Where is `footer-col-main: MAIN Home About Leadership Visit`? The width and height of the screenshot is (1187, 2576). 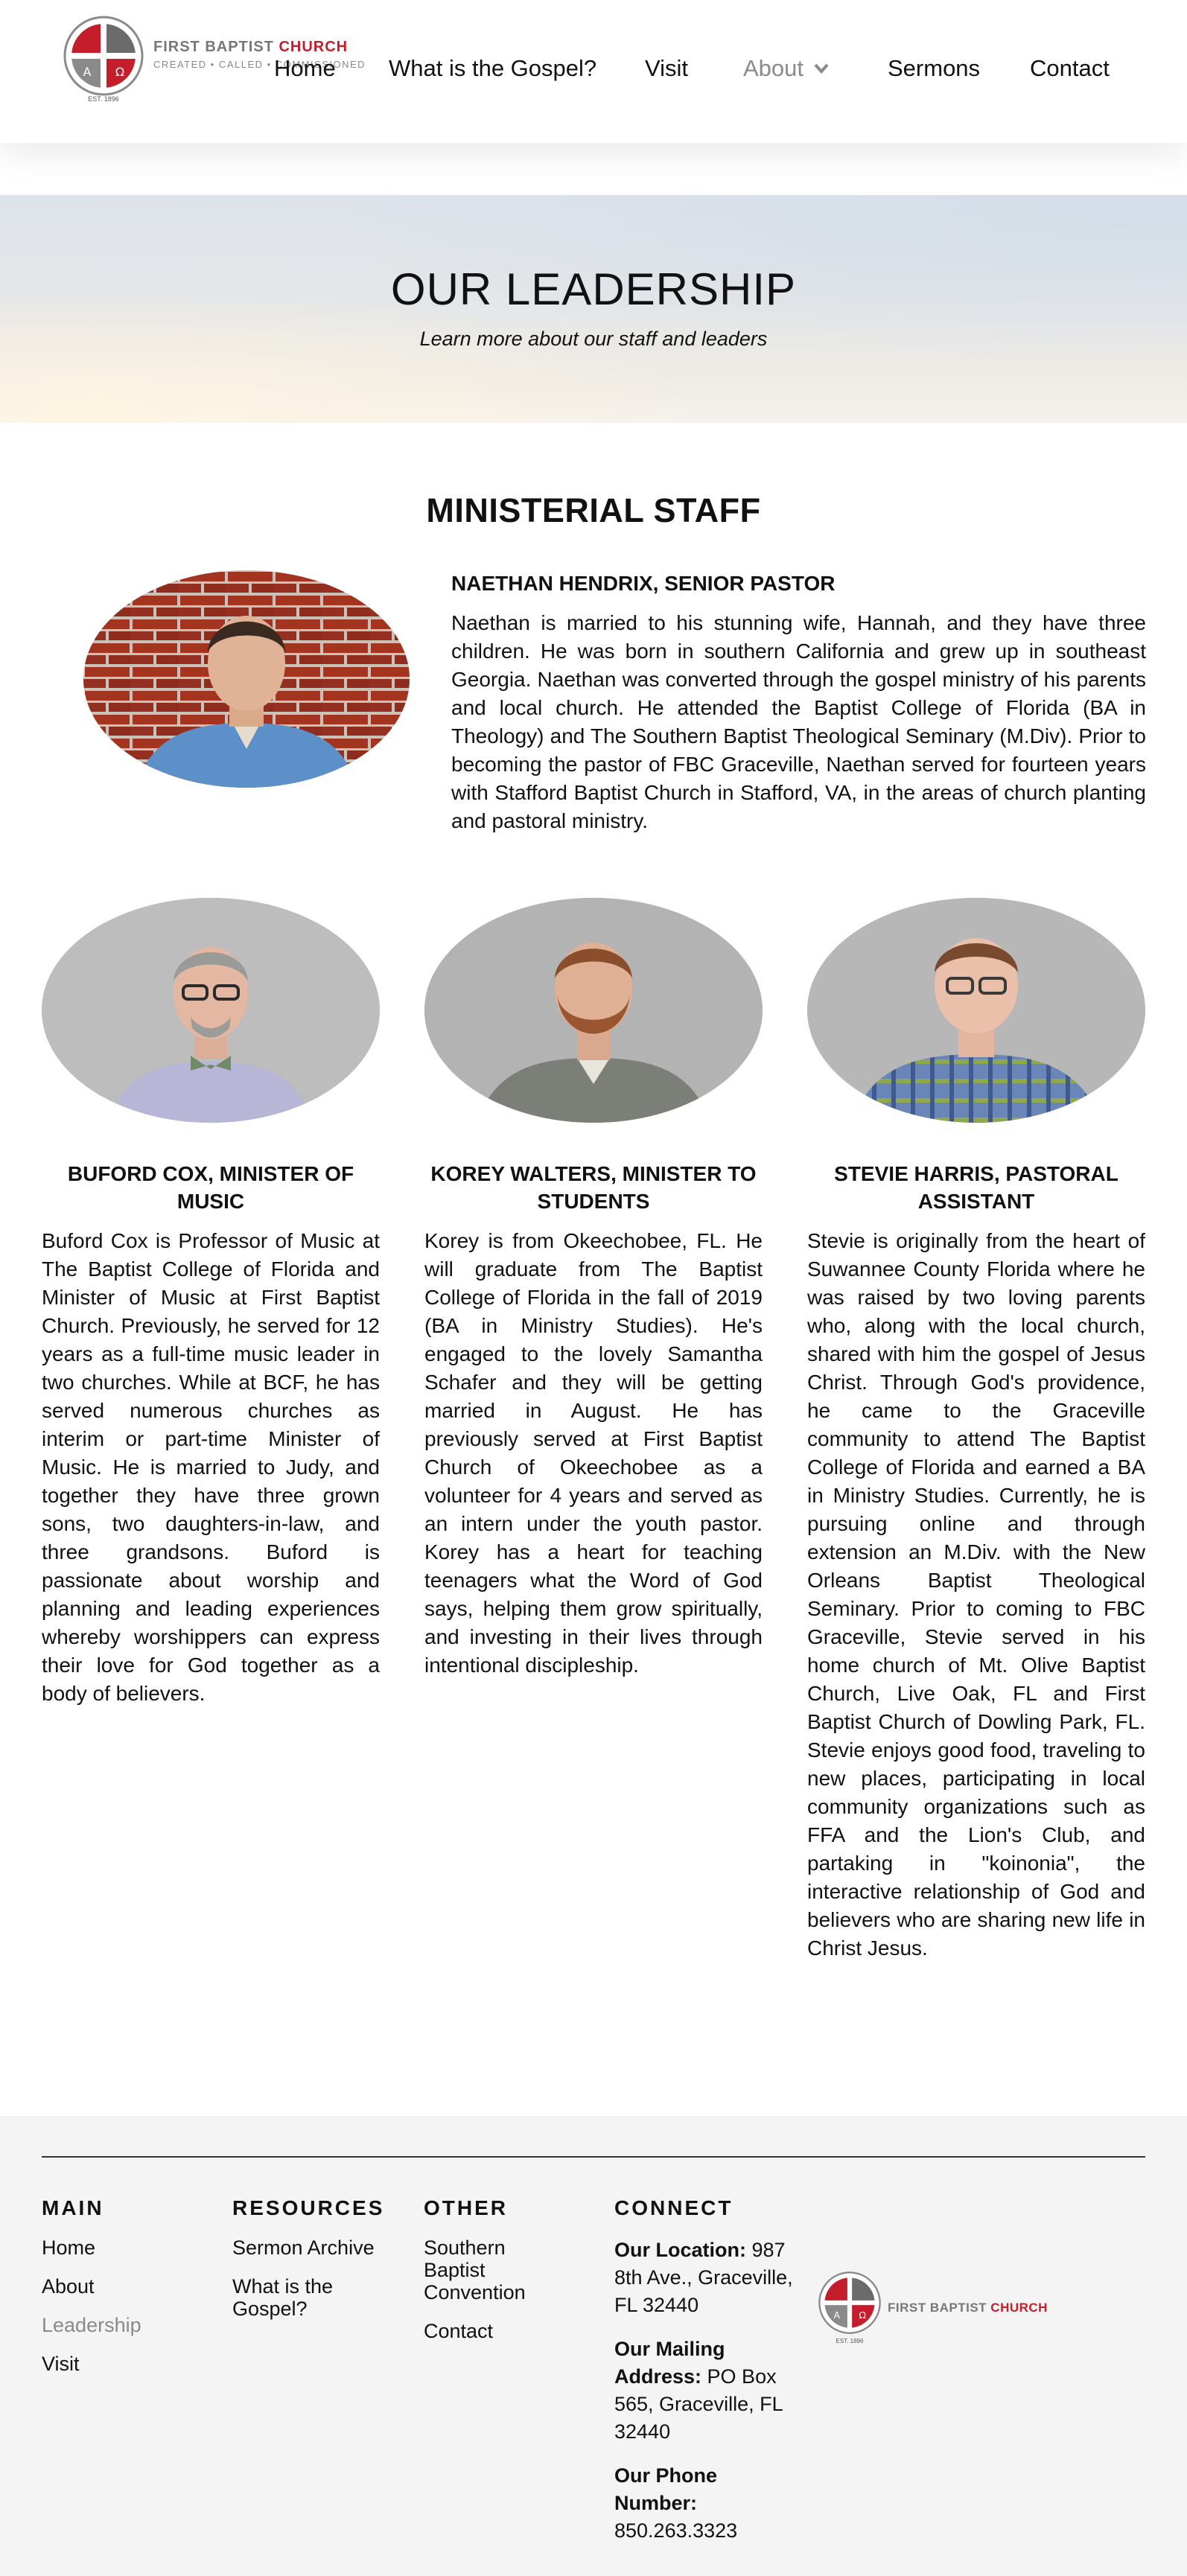
footer-col-main: MAIN Home About Leadership Visit is located at coordinates (127, 2293).